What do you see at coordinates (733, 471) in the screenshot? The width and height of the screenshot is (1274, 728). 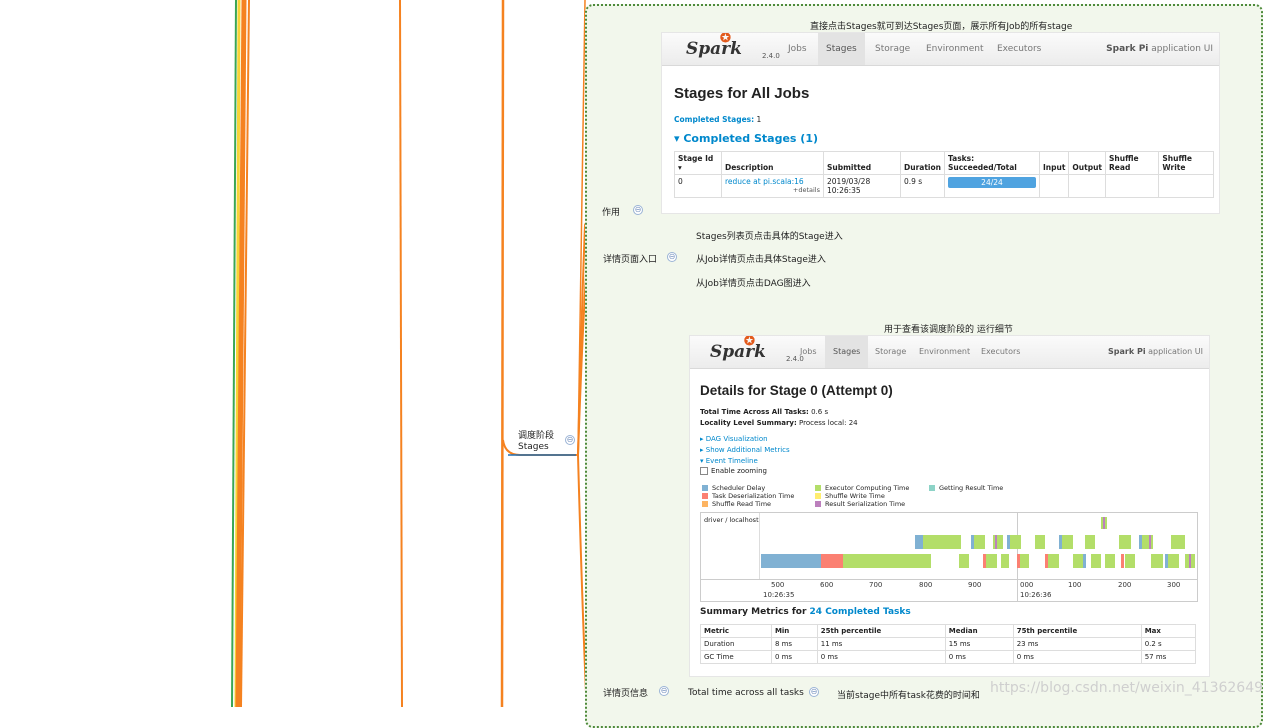 I see `enable-zooming: Enable zooming` at bounding box center [733, 471].